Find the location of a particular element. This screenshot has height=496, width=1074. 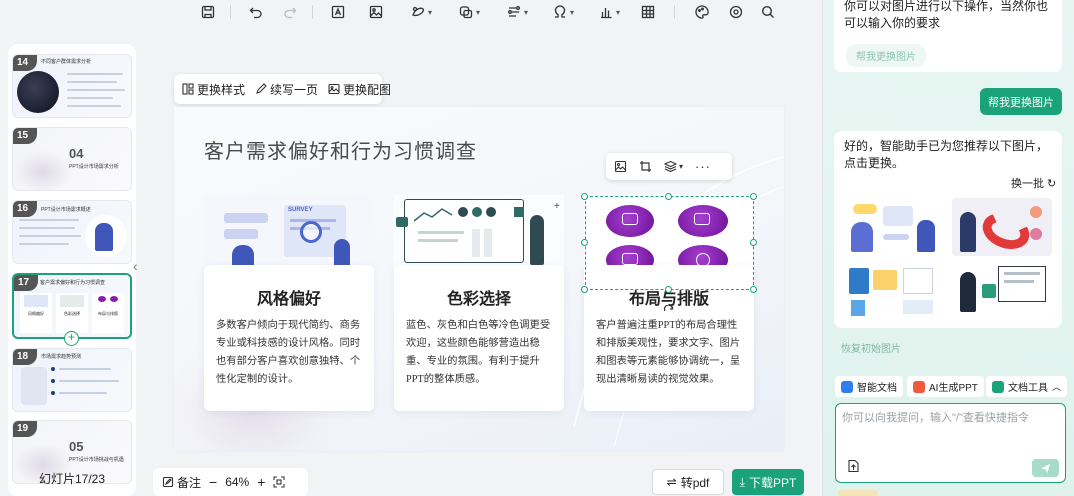

quick-action-doc-tools: 文档工具 ︿ is located at coordinates (1027, 386).